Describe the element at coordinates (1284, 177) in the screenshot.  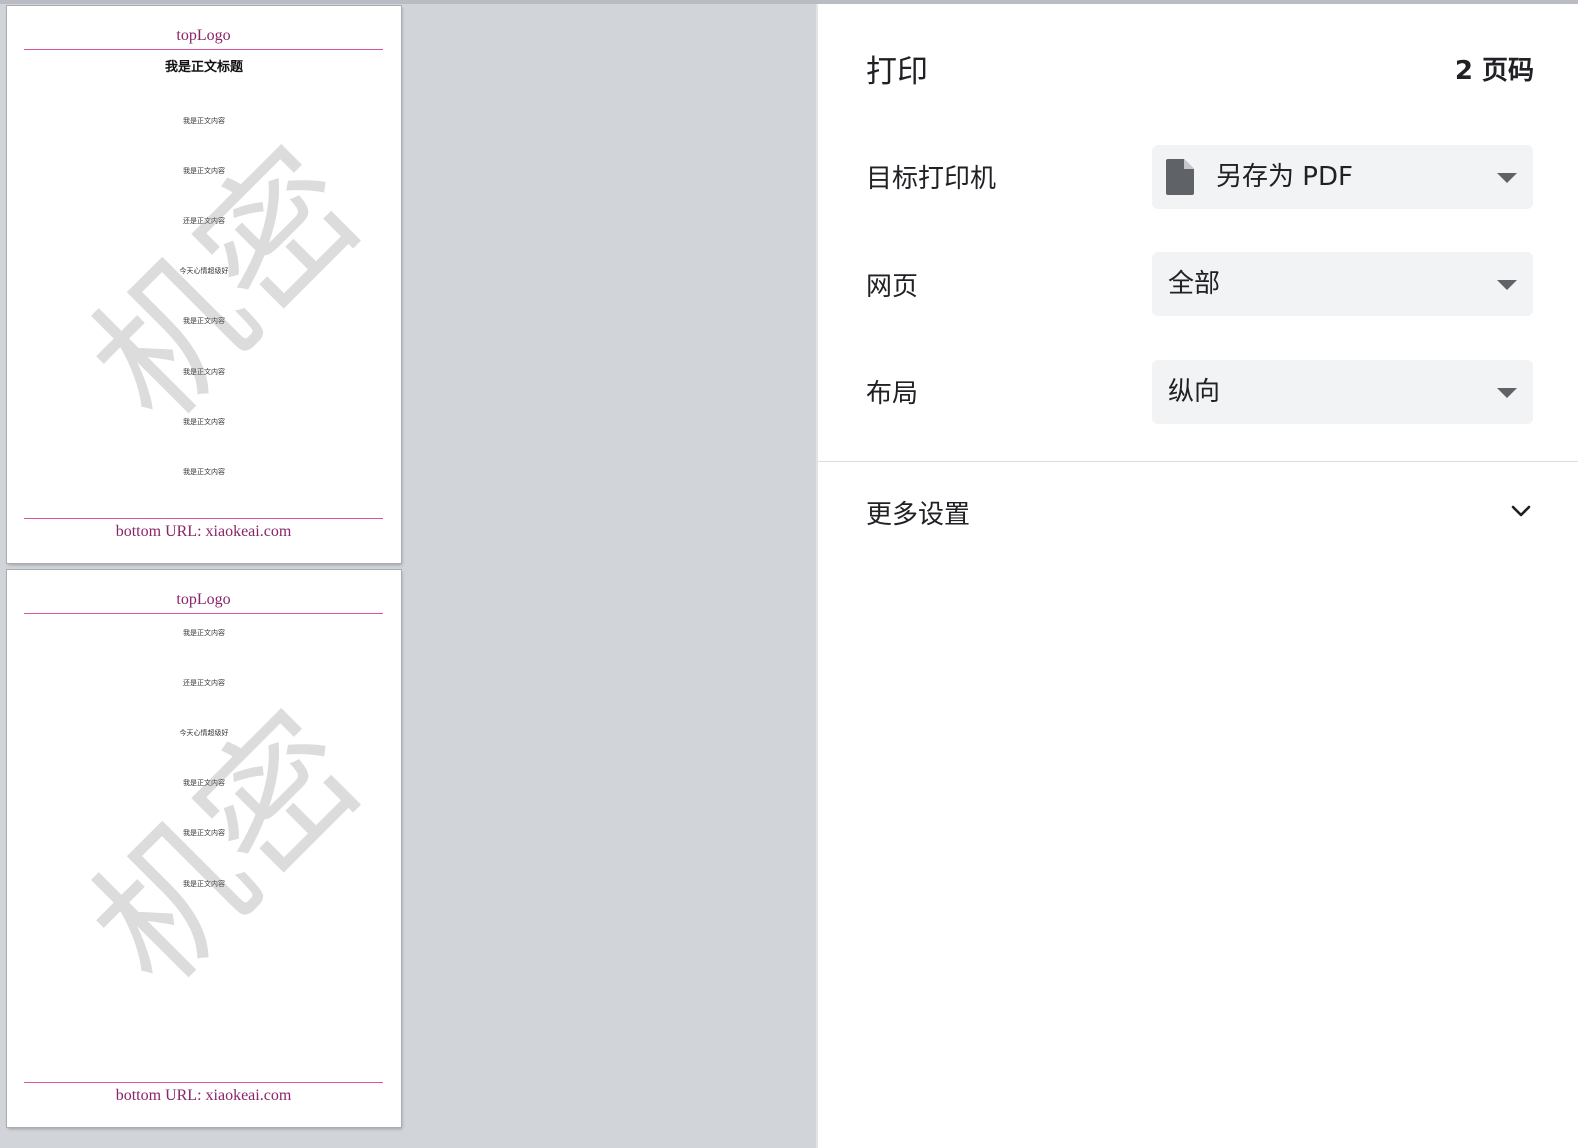
I see `destination-value: 另存为 PDF` at that location.